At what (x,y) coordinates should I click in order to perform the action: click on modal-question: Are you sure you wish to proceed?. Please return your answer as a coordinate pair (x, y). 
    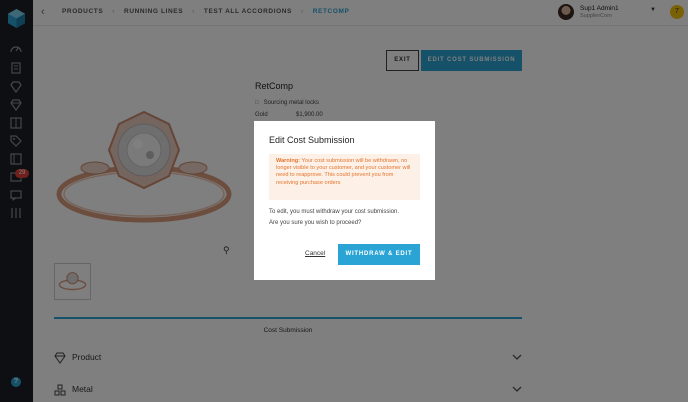
    Looking at the image, I should click on (315, 223).